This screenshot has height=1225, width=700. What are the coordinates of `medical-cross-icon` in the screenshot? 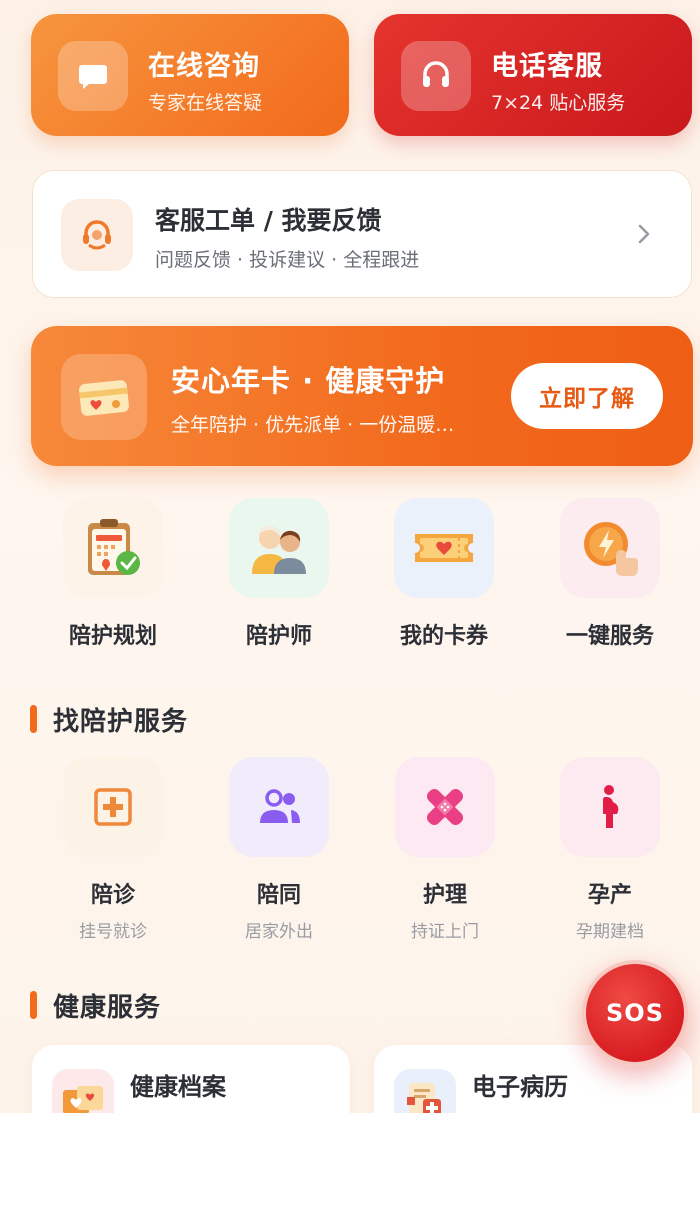 It's located at (113, 807).